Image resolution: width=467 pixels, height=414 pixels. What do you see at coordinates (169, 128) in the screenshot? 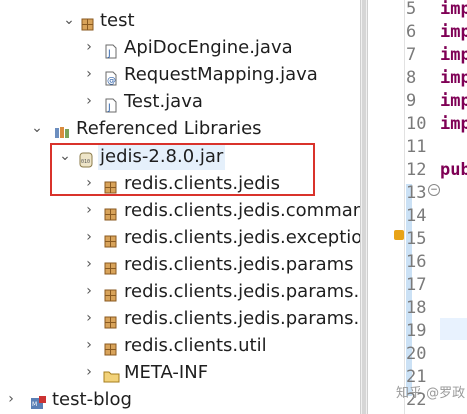
I see `tree-item-label: Referenced Libraries` at bounding box center [169, 128].